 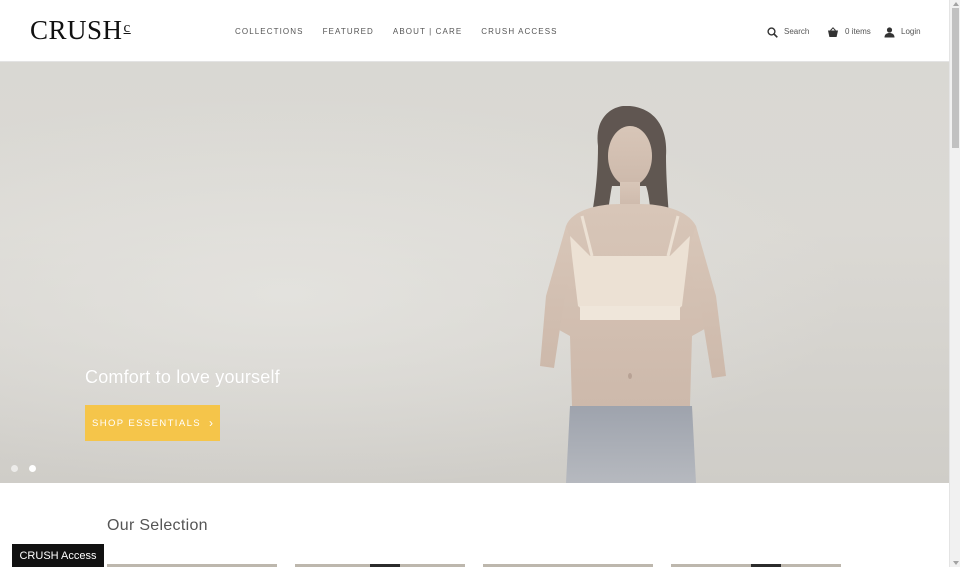 What do you see at coordinates (23, 468) in the screenshot?
I see `slider-dots` at bounding box center [23, 468].